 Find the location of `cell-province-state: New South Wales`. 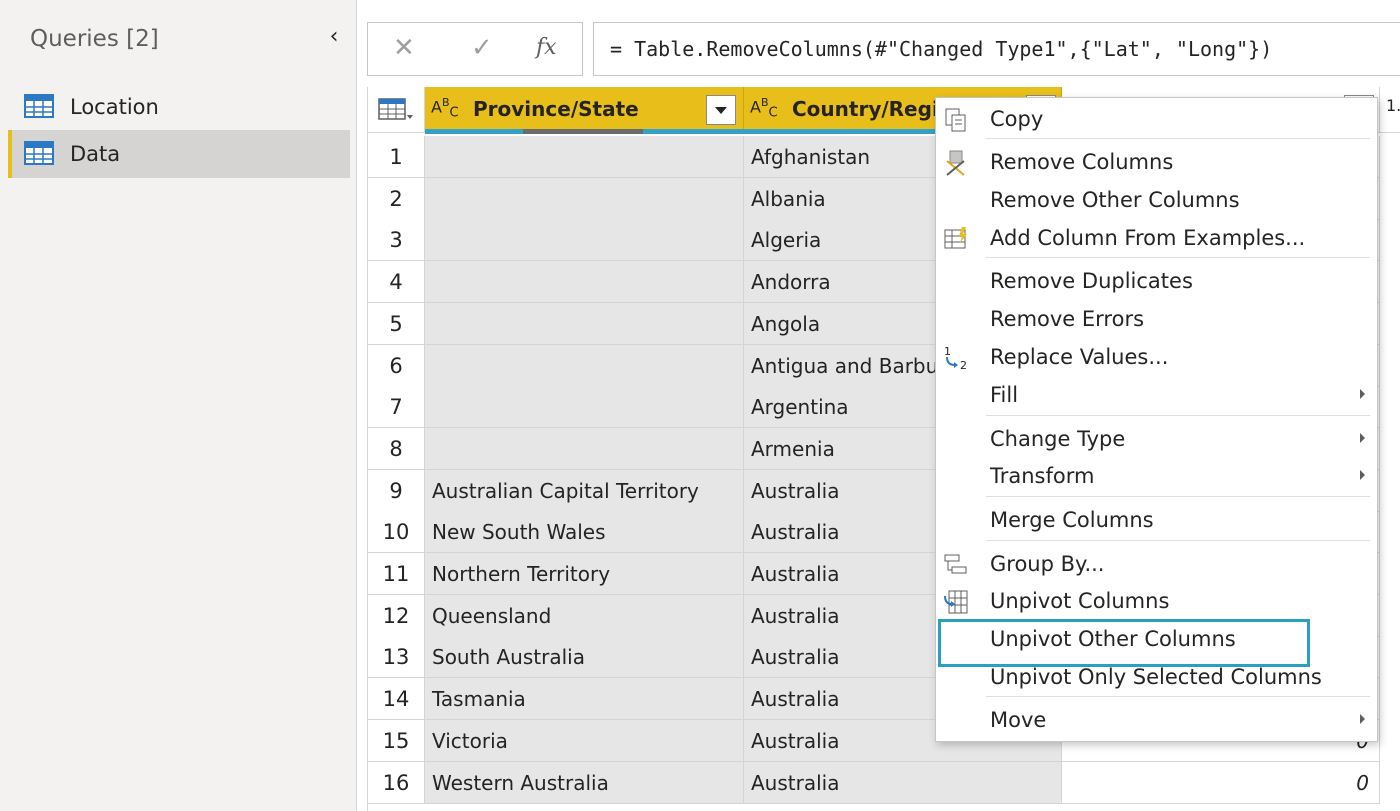

cell-province-state: New South Wales is located at coordinates (584, 532).